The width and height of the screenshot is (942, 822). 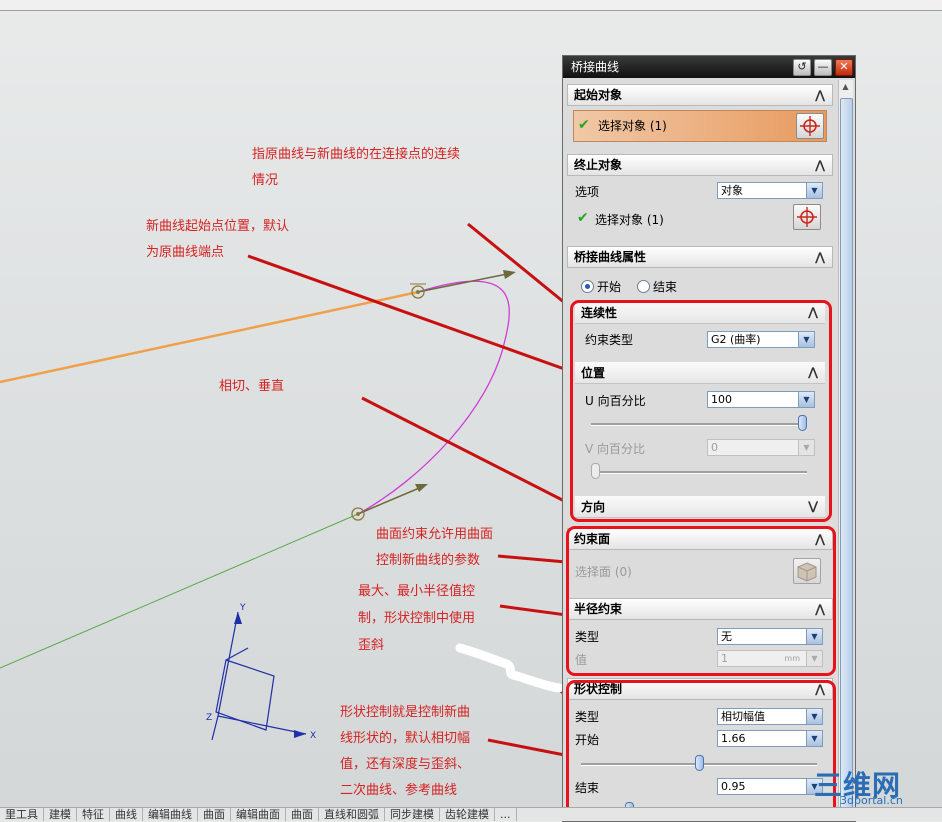 What do you see at coordinates (595, 67) in the screenshot?
I see `dialog-title: 桥接曲线` at bounding box center [595, 67].